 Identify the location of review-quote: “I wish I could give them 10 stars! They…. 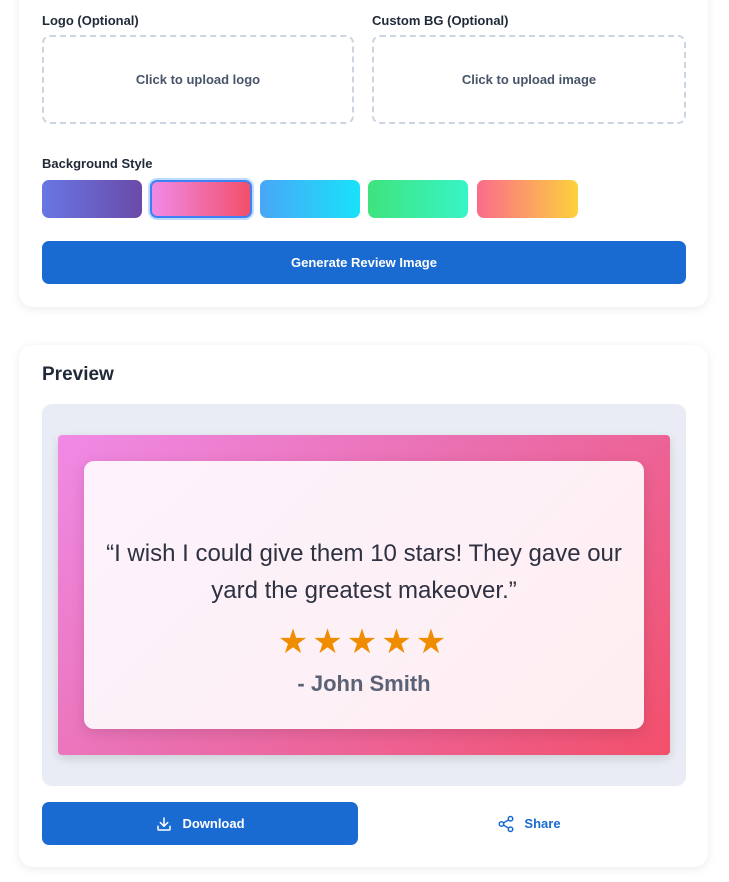
(364, 572).